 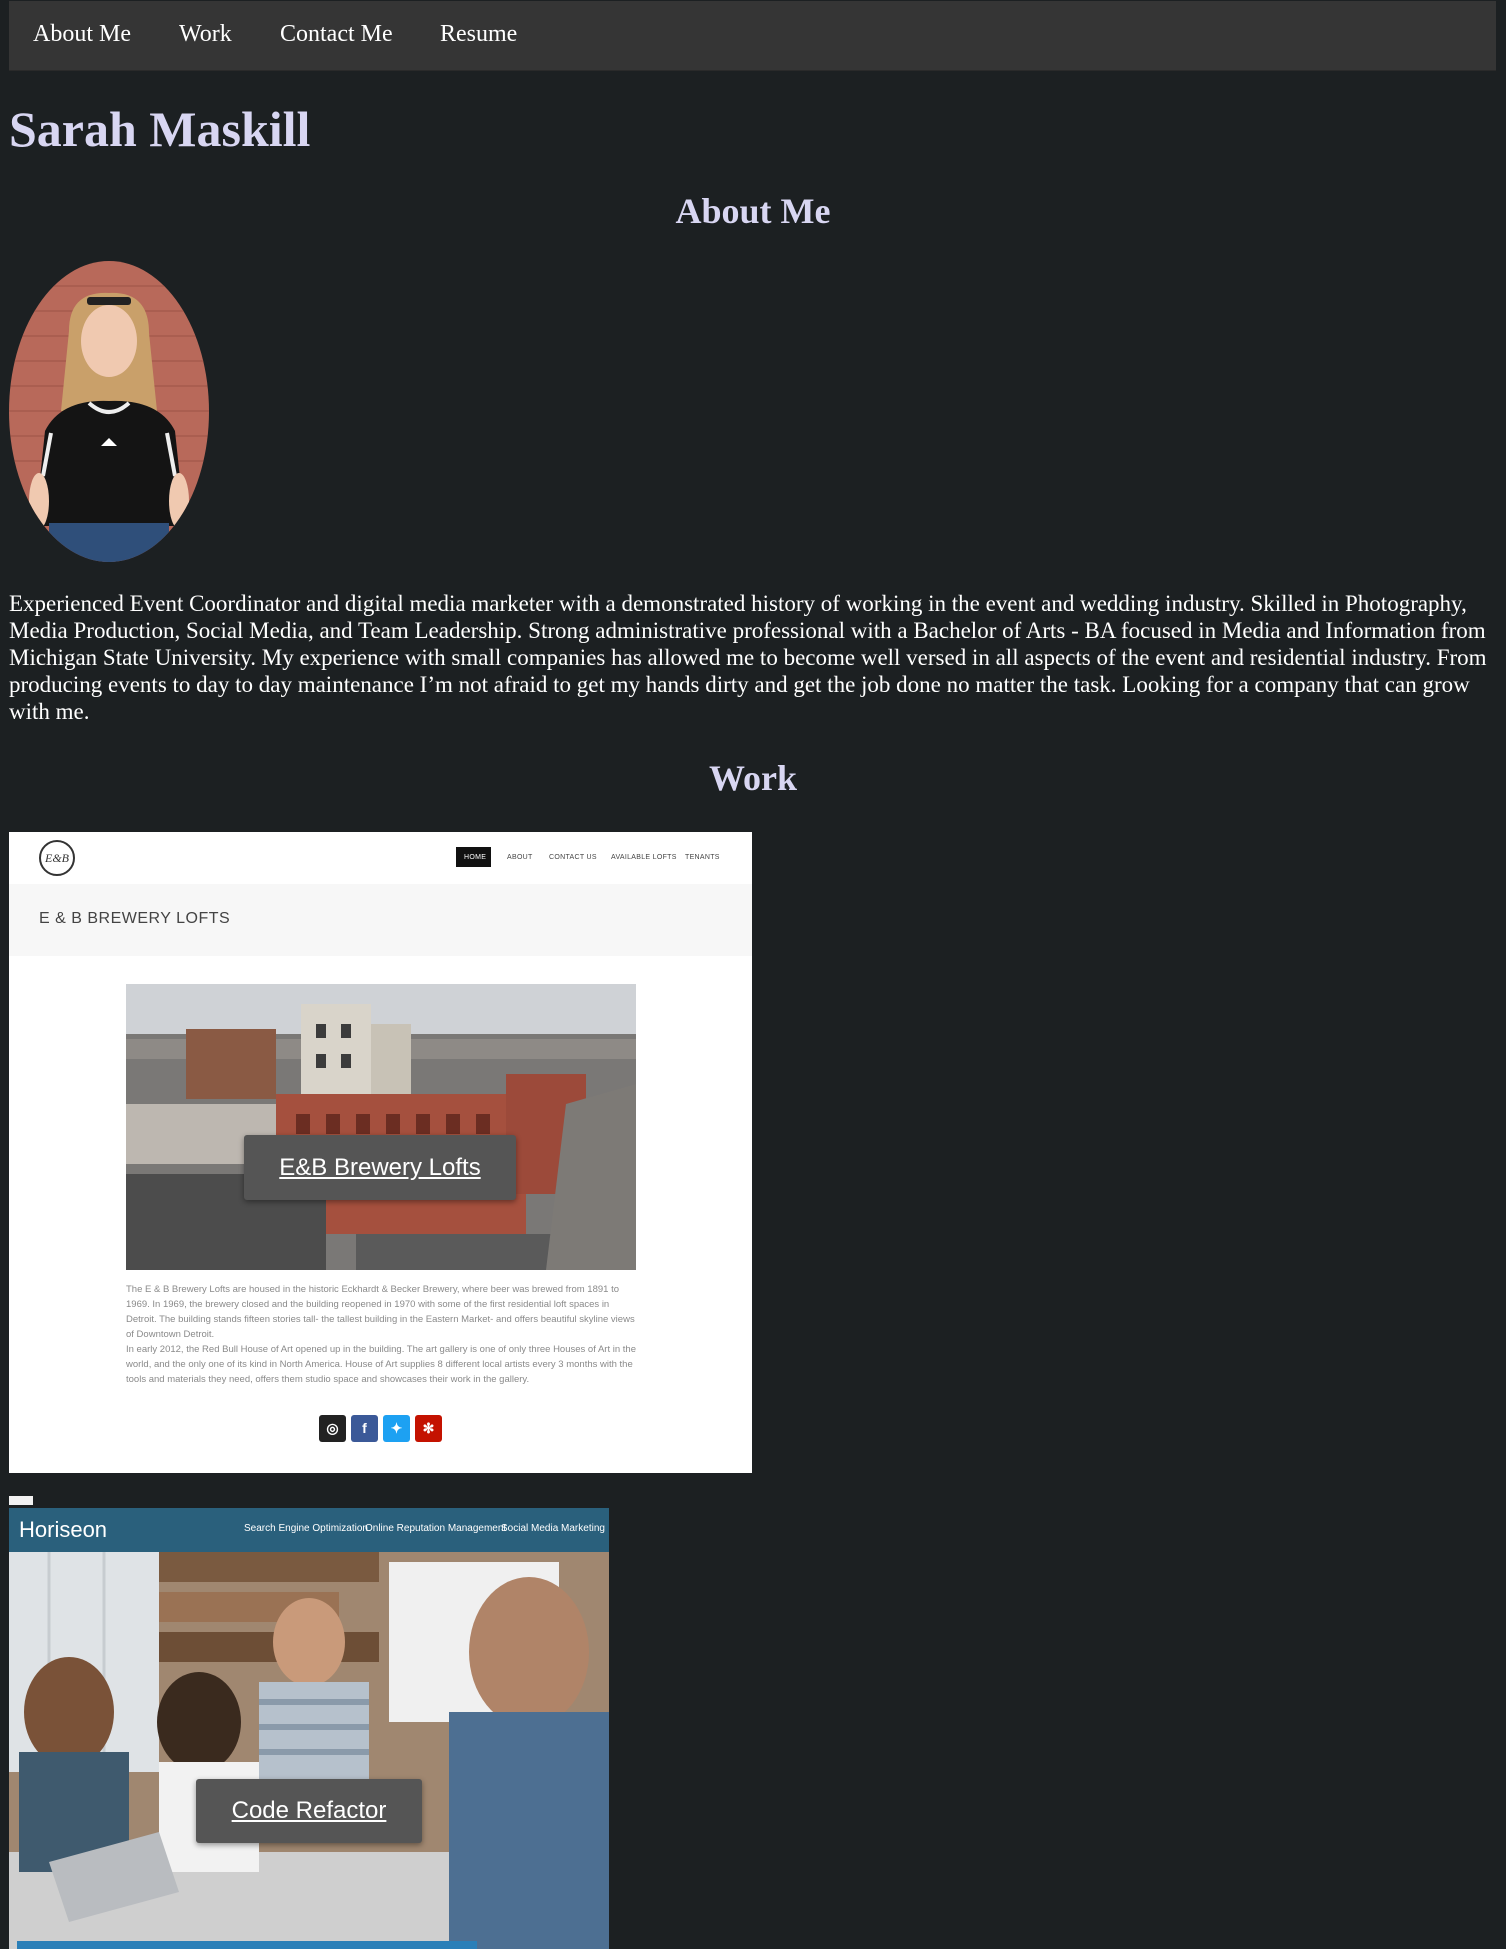 I want to click on profile-photo, so click(x=109, y=411).